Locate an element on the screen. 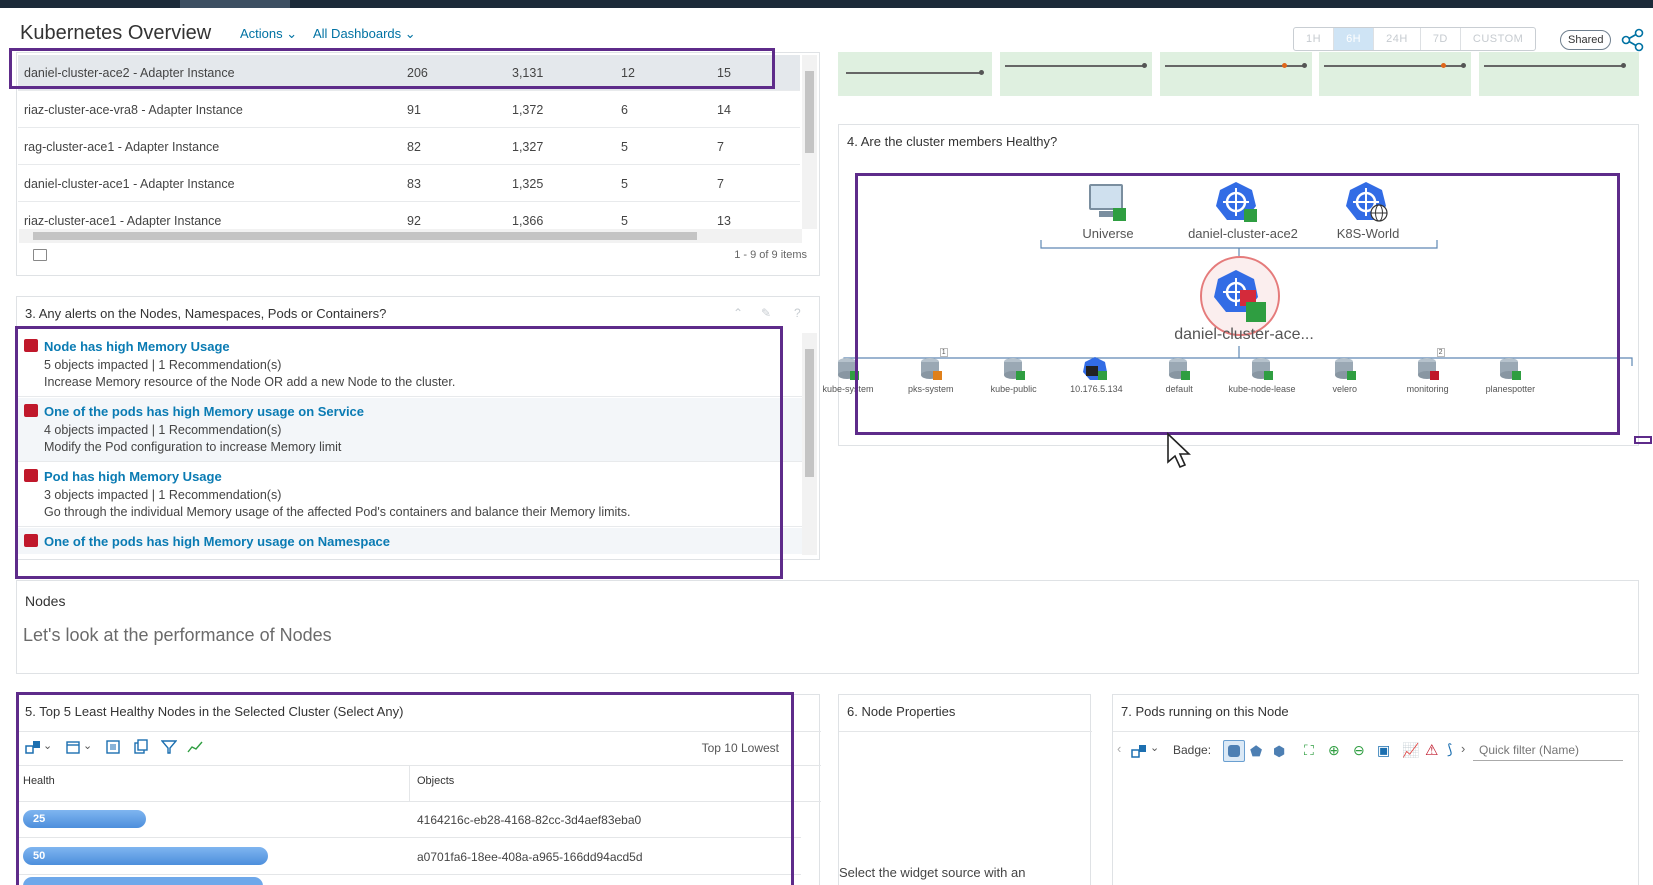  child-node-planespotter: planespotter is located at coordinates (1510, 376).